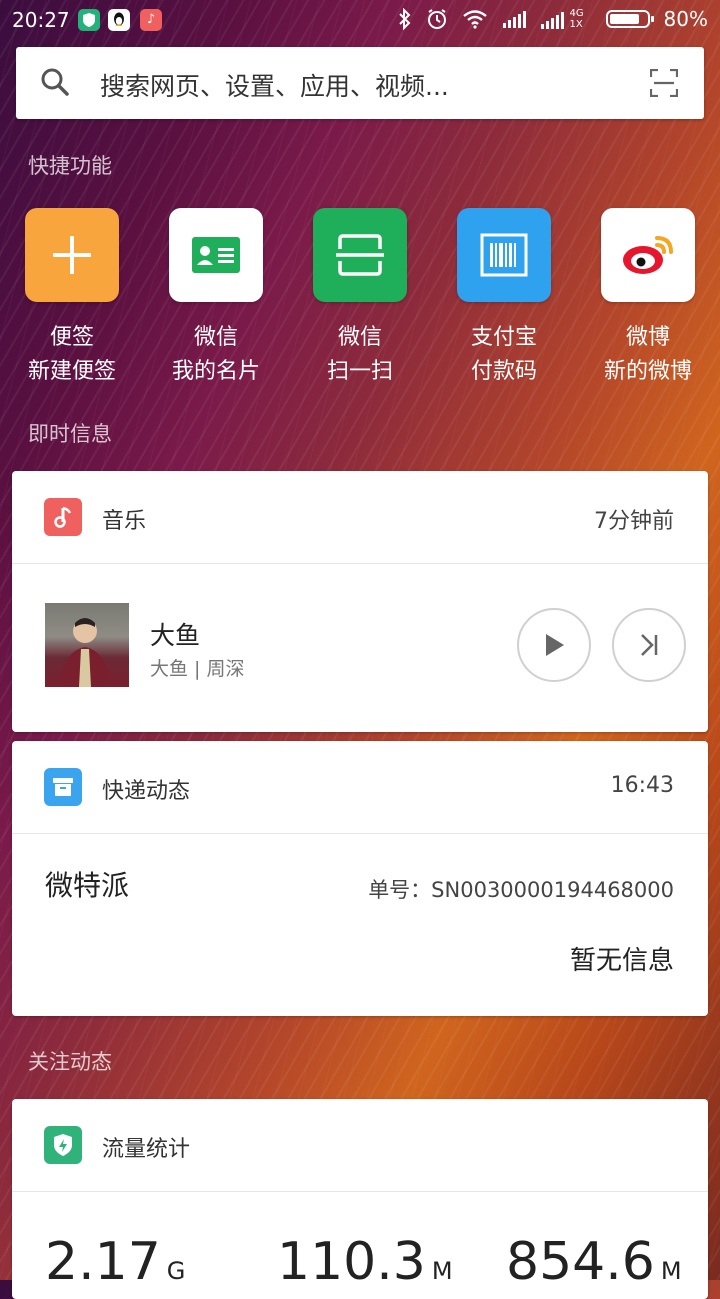  I want to click on clock: 20:27, so click(41, 20).